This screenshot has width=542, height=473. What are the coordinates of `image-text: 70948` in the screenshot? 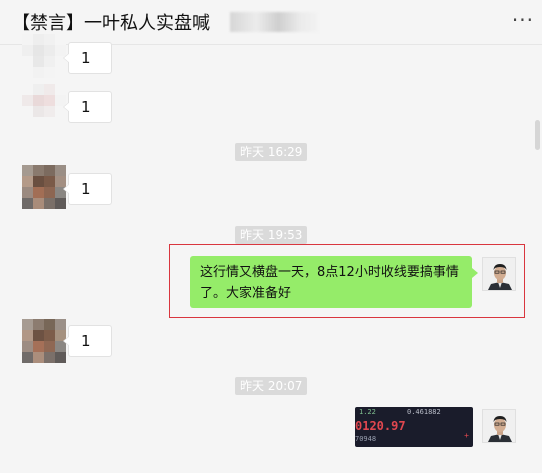 It's located at (366, 439).